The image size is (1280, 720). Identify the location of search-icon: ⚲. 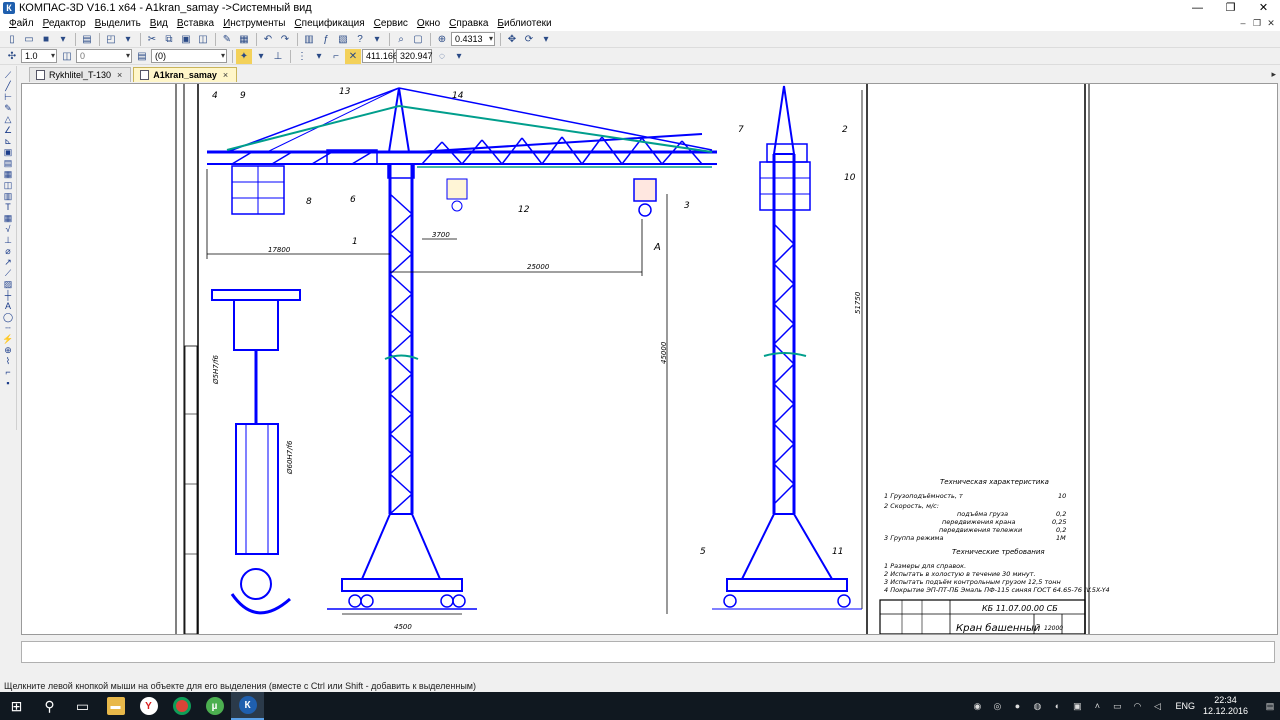
(49, 706).